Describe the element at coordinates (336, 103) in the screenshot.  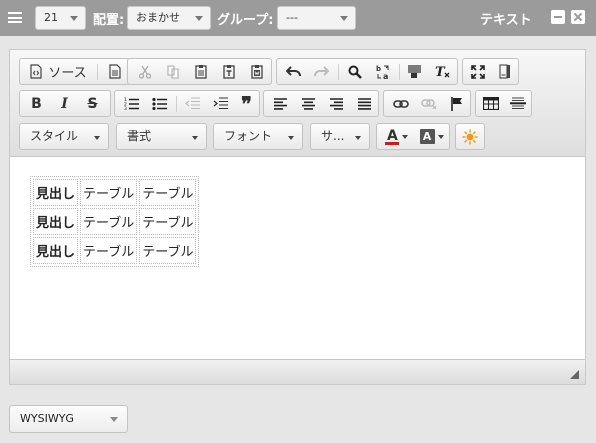
I see `align-right-button` at that location.